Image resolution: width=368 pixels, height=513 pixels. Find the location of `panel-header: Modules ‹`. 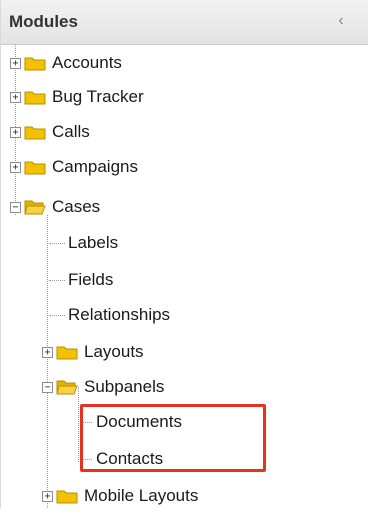

panel-header: Modules ‹ is located at coordinates (184, 22).